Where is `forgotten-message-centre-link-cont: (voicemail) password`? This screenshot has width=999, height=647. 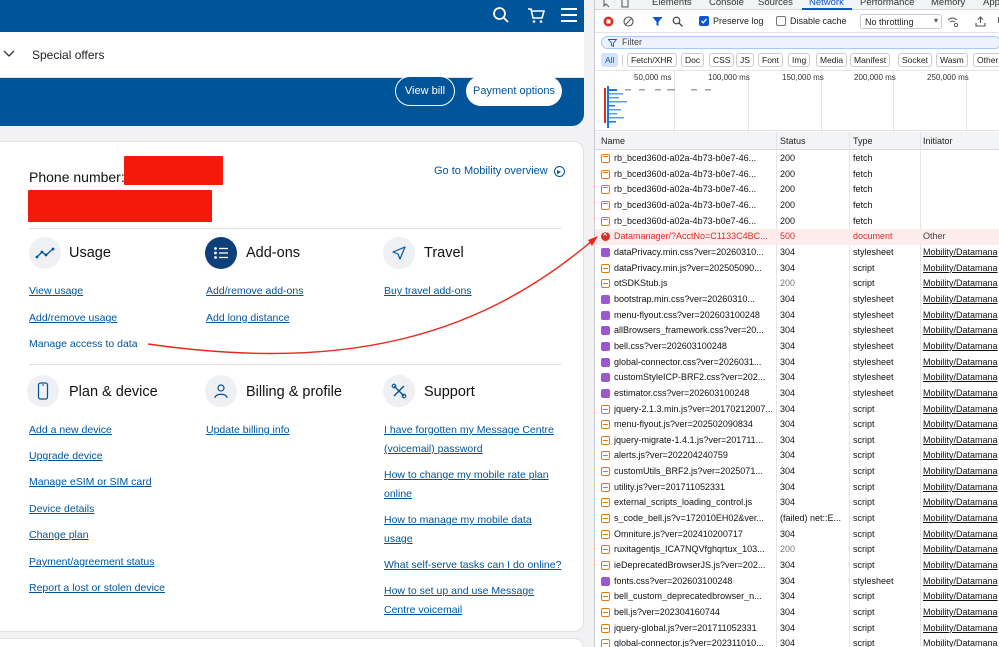
forgotten-message-centre-link-cont: (voicemail) password is located at coordinates (433, 449).